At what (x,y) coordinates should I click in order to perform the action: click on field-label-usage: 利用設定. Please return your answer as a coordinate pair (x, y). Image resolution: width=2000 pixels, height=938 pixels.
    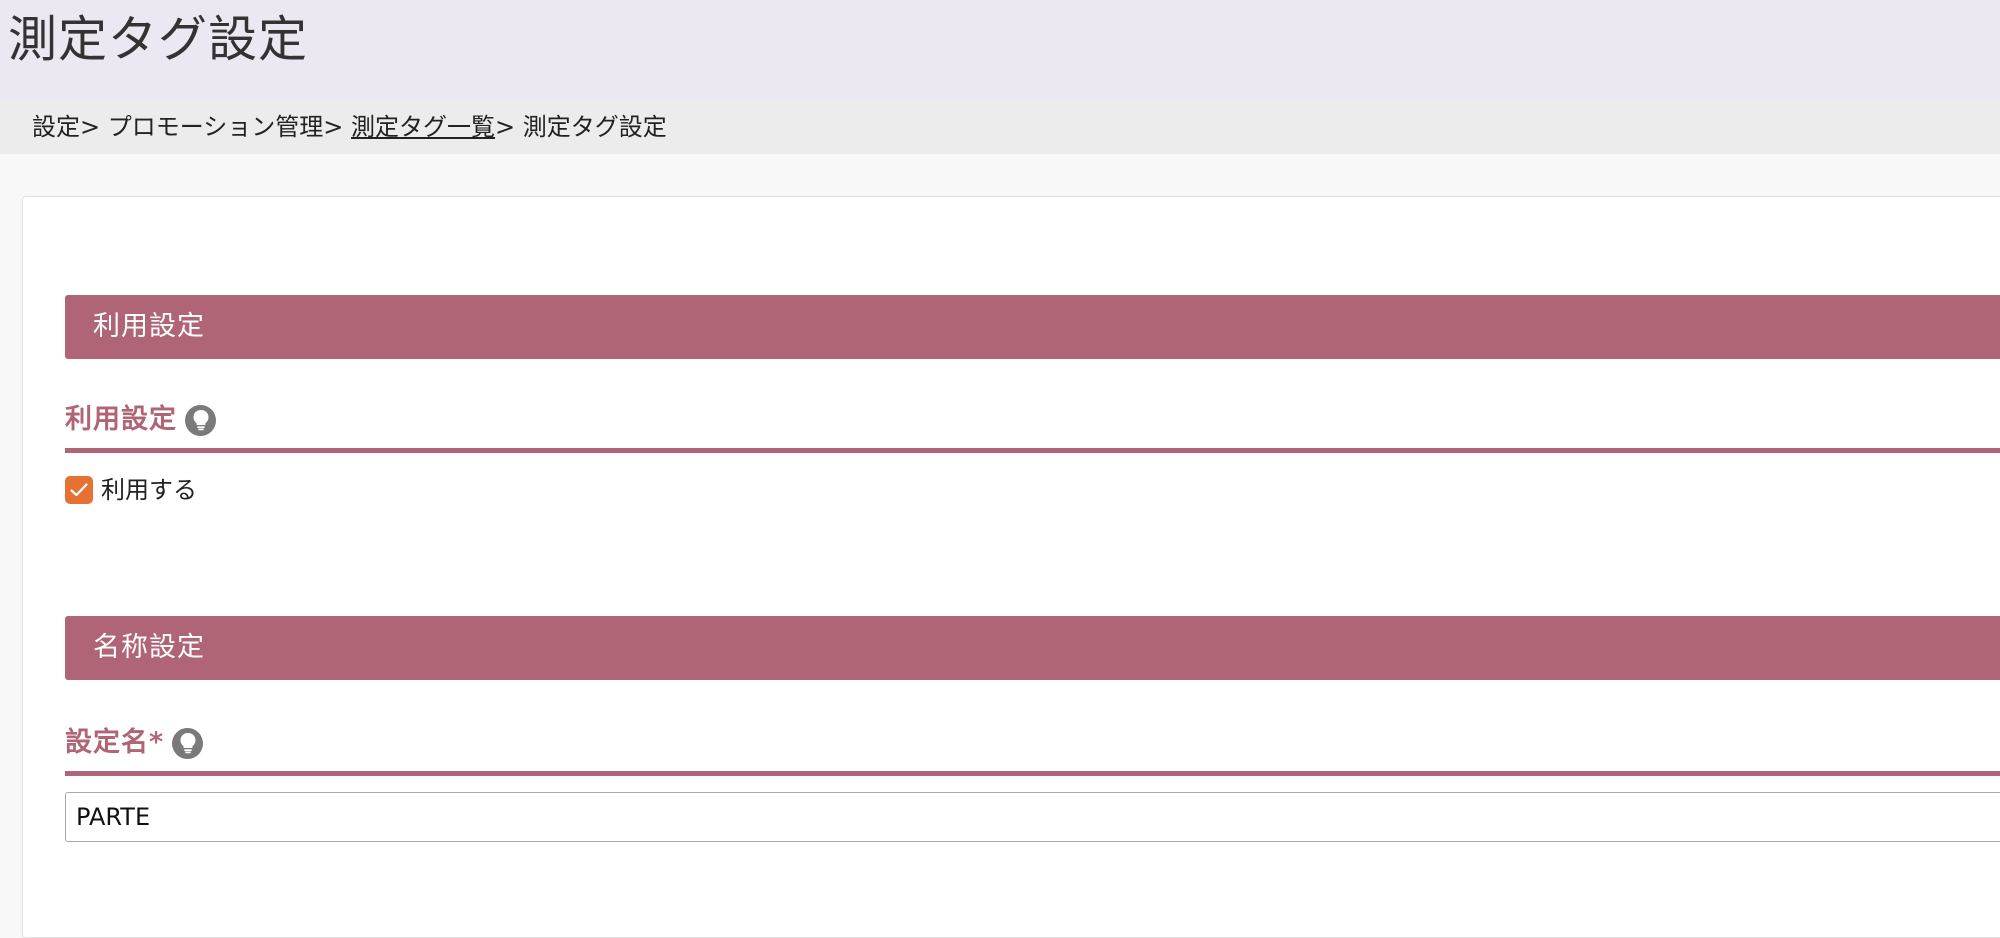
    Looking at the image, I should click on (140, 420).